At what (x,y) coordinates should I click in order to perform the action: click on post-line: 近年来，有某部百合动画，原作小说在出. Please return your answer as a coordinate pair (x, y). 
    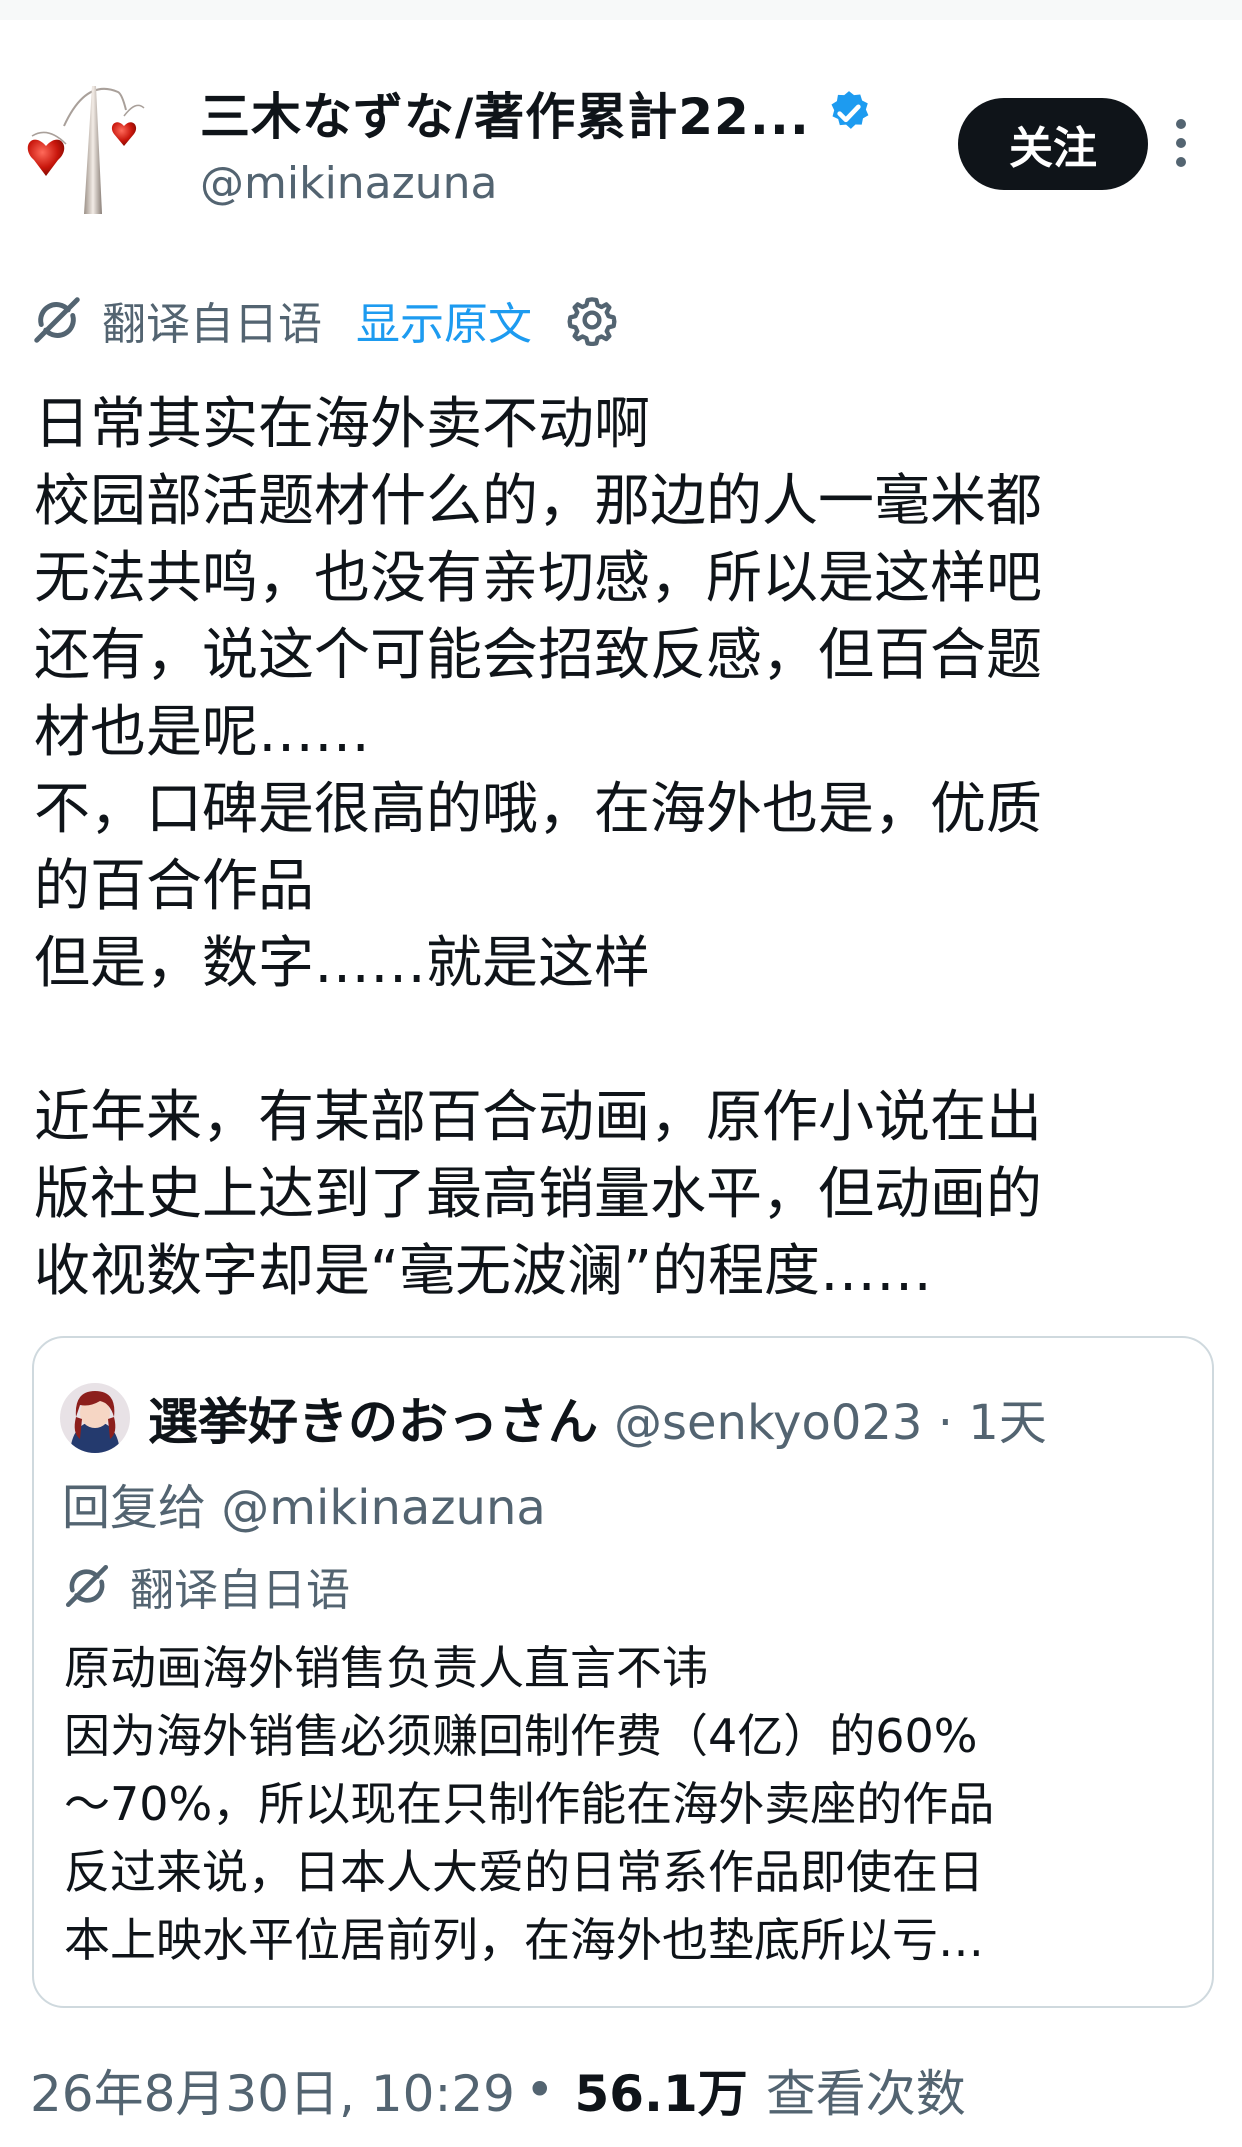
    Looking at the image, I should click on (538, 1117).